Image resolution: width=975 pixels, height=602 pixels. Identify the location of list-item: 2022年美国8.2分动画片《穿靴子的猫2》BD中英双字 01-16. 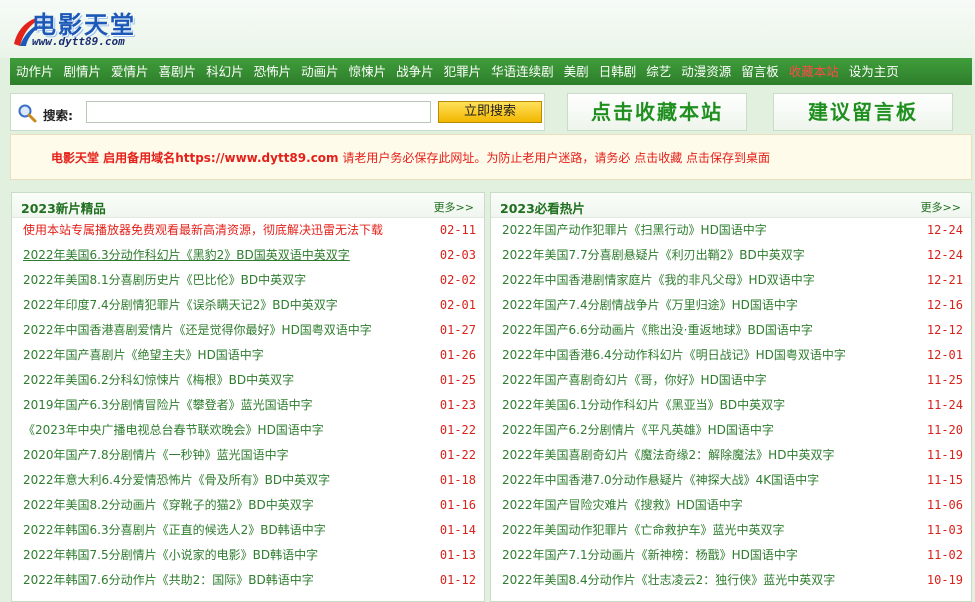
(248, 505).